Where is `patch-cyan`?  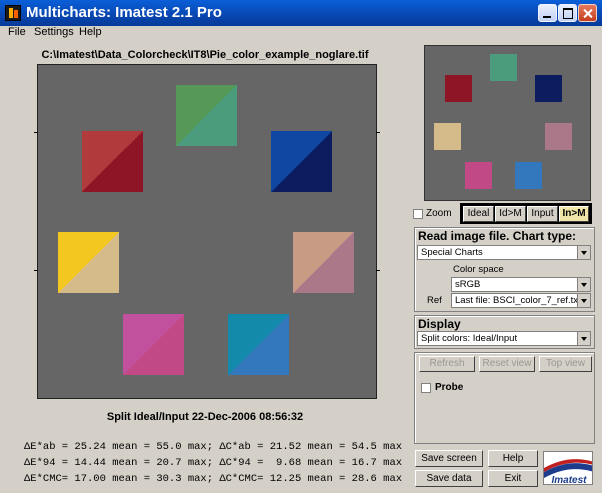
patch-cyan is located at coordinates (258, 344).